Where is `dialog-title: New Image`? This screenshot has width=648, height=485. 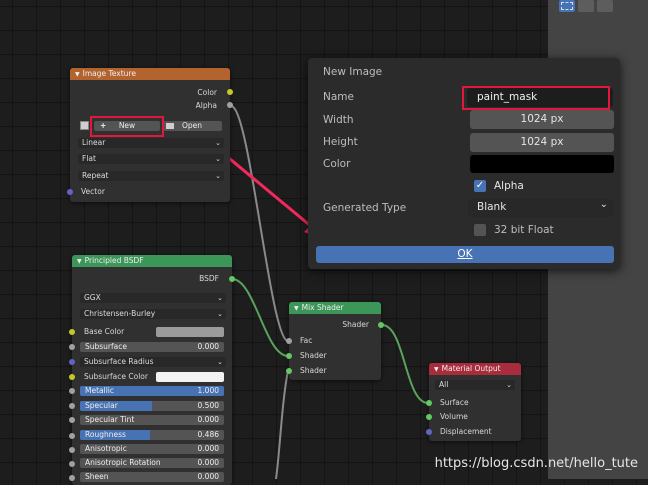 dialog-title: New Image is located at coordinates (353, 72).